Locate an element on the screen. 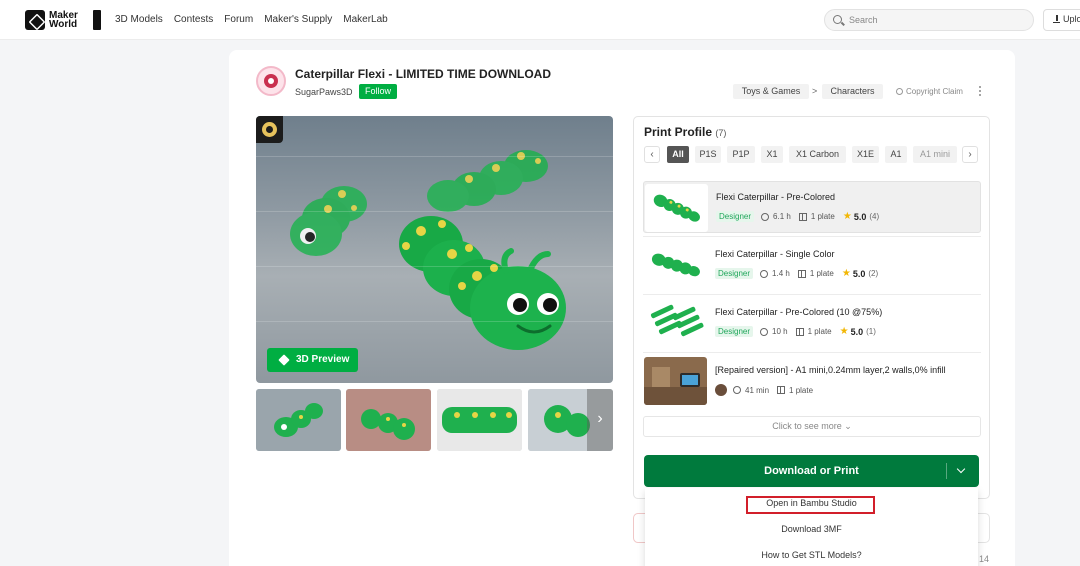  more-options-icon is located at coordinates (980, 92).